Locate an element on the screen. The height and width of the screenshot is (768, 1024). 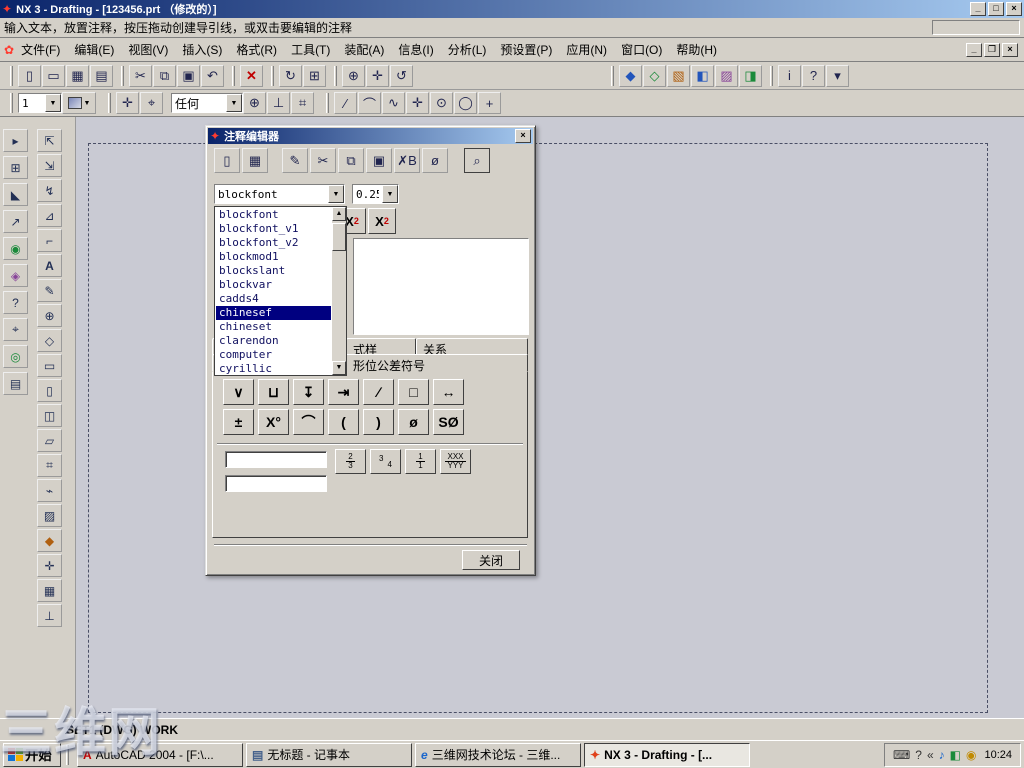
pan-icon: ✛ is located at coordinates (377, 75).